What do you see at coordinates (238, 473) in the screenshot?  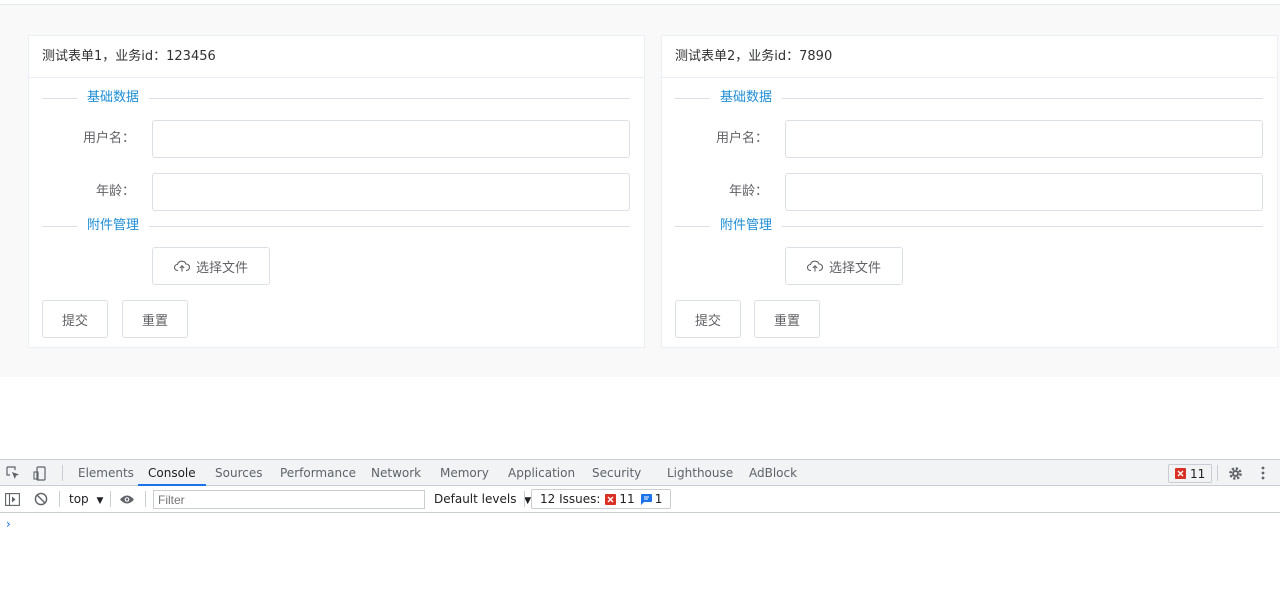 I see `tab-sources: Sources` at bounding box center [238, 473].